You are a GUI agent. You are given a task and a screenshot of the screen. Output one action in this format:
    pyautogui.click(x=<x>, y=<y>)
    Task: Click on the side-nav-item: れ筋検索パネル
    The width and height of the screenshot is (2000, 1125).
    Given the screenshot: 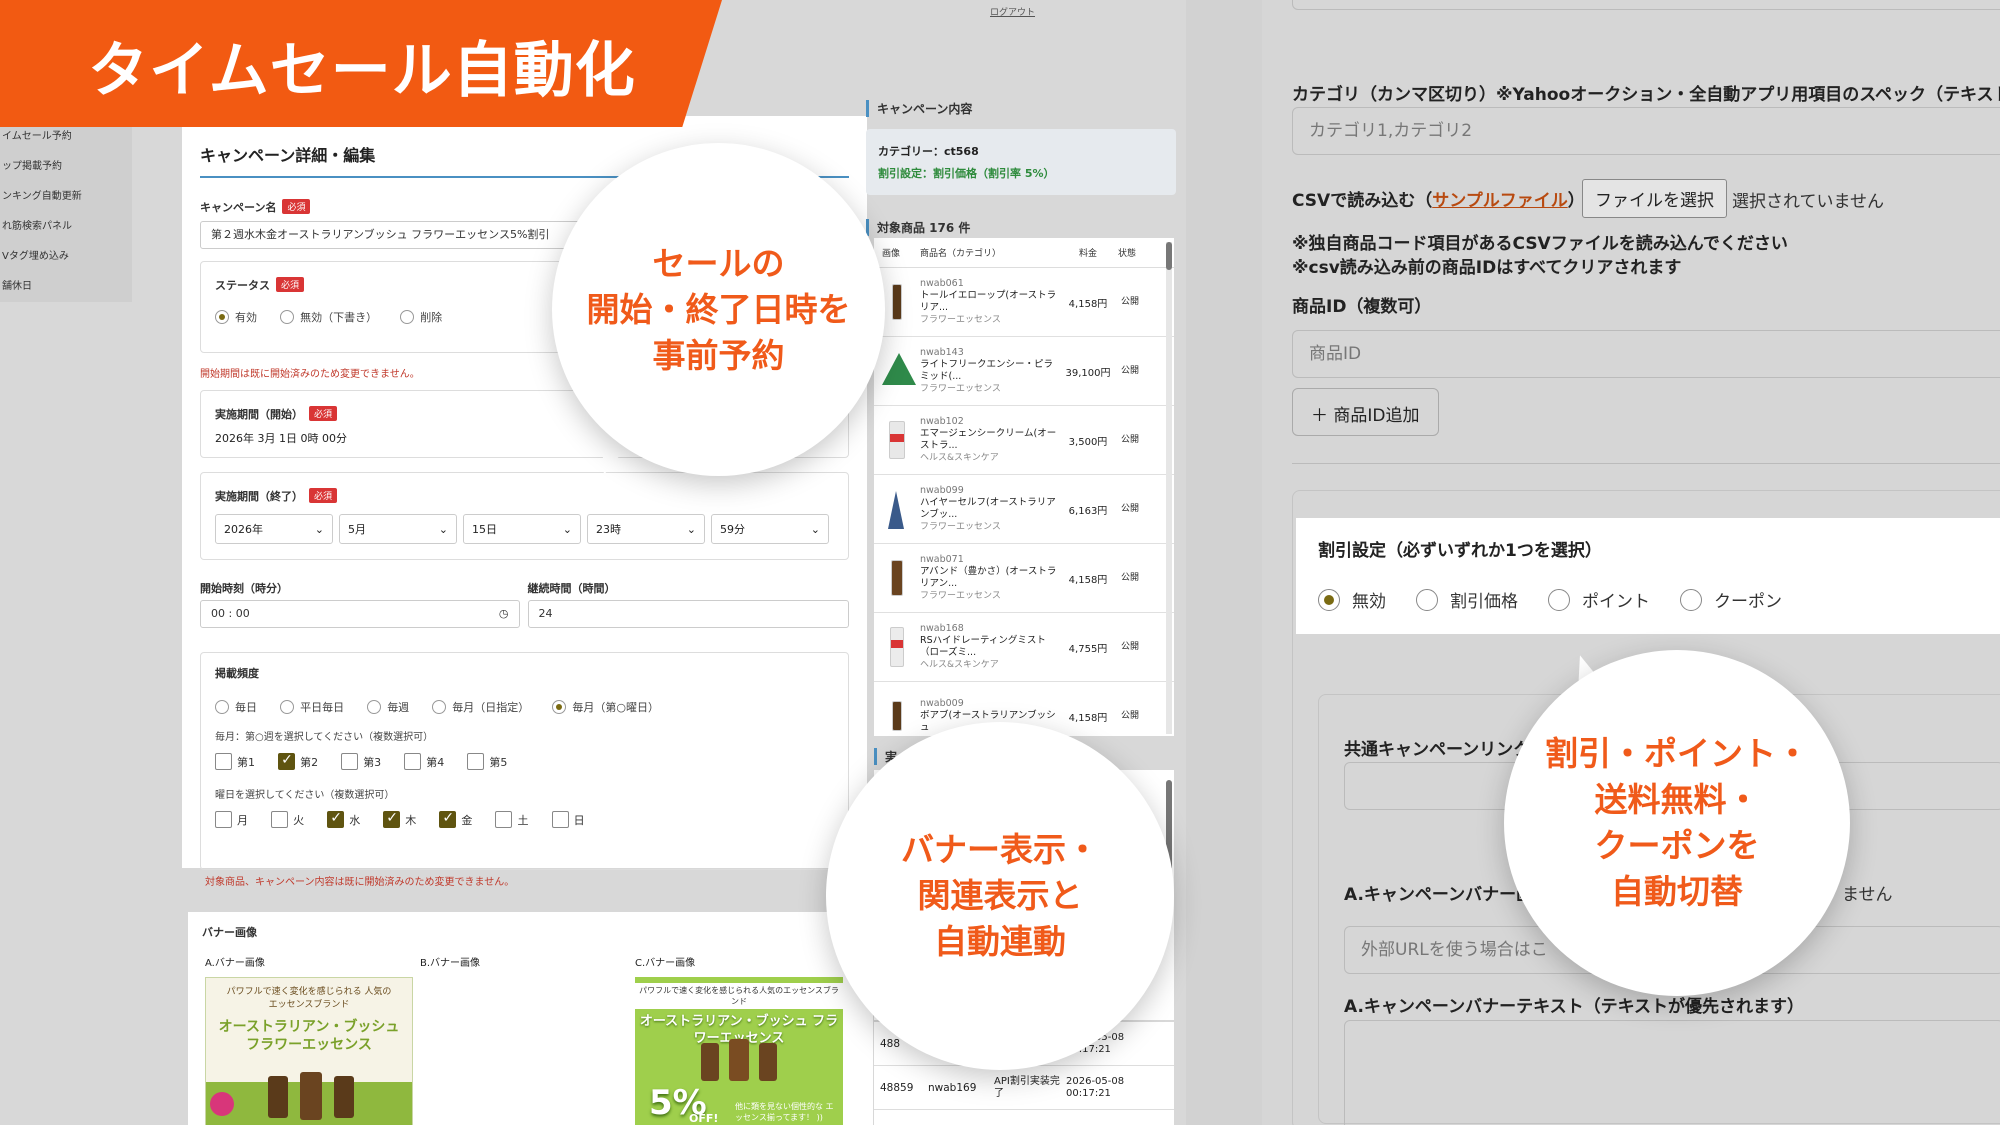 What is the action you would take?
    pyautogui.click(x=66, y=227)
    